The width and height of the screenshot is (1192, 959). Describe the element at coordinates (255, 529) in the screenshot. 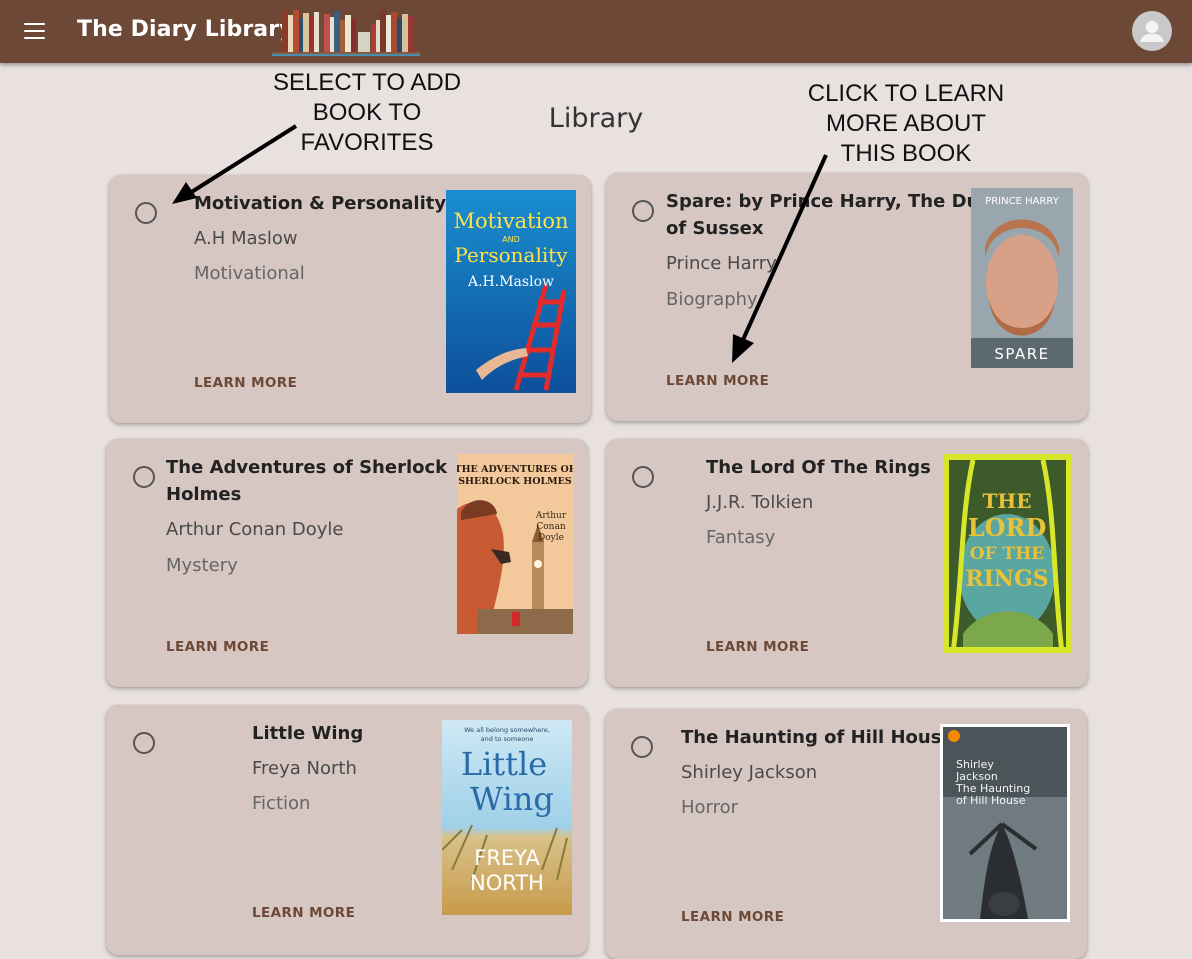

I see `book-author: Arthur Conan Doyle` at that location.